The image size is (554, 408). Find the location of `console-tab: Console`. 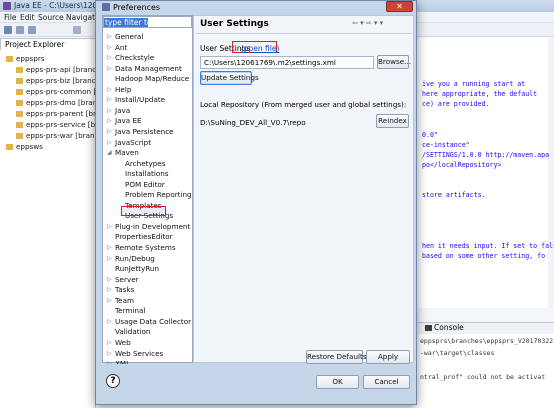

console-tab: Console is located at coordinates (444, 327).